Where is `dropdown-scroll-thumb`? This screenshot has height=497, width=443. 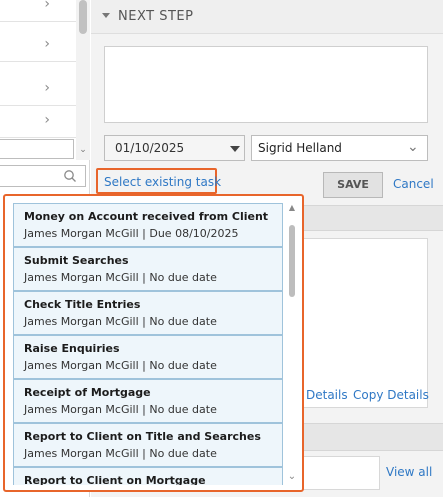 dropdown-scroll-thumb is located at coordinates (292, 261).